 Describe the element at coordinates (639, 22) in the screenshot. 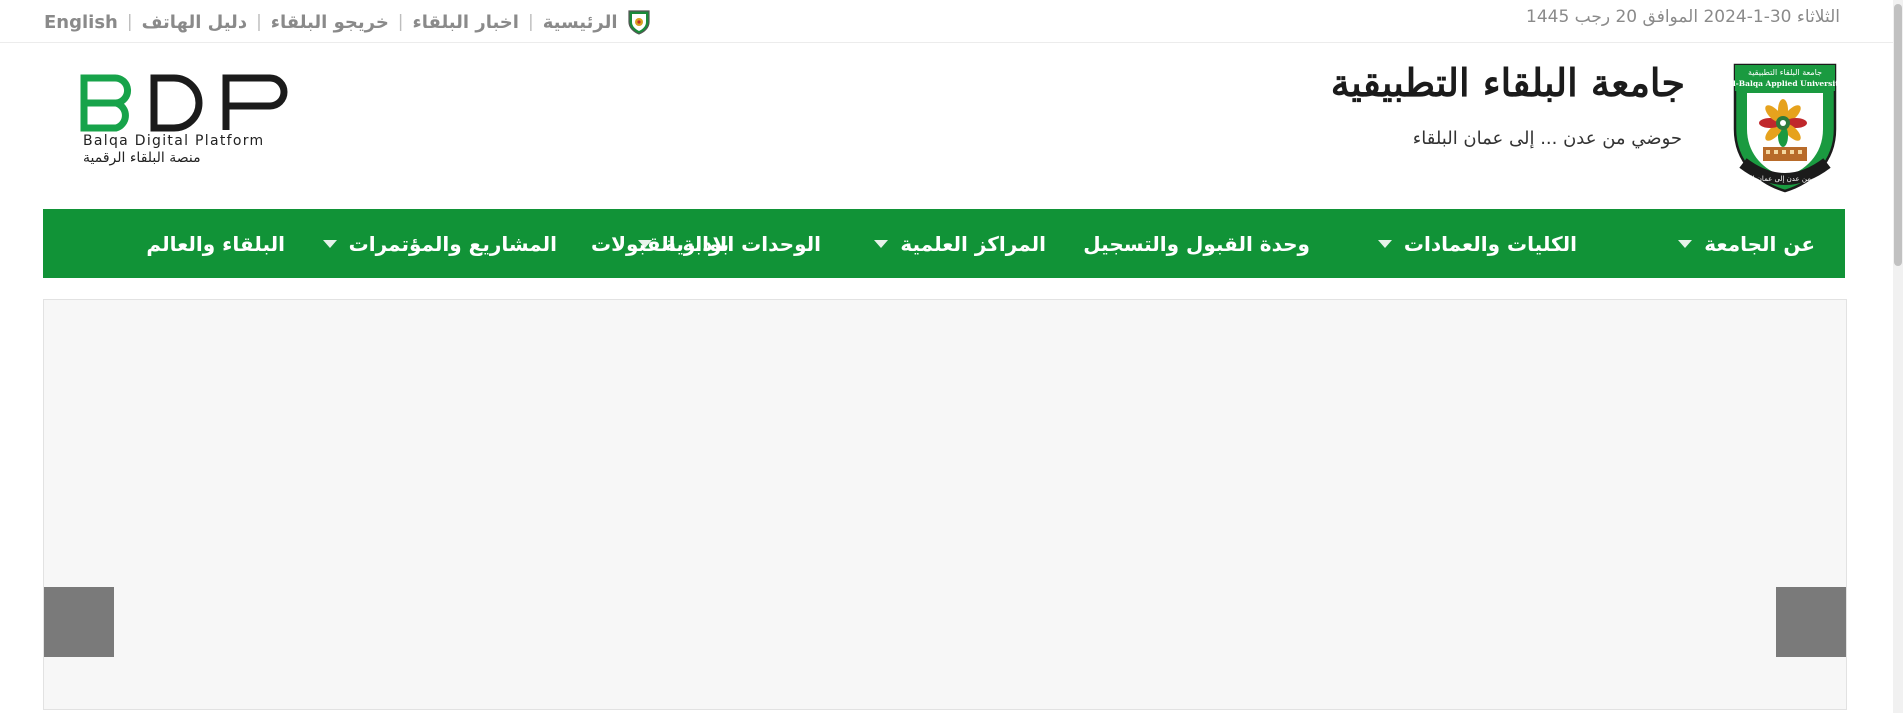

I see `university-shield-icon` at that location.